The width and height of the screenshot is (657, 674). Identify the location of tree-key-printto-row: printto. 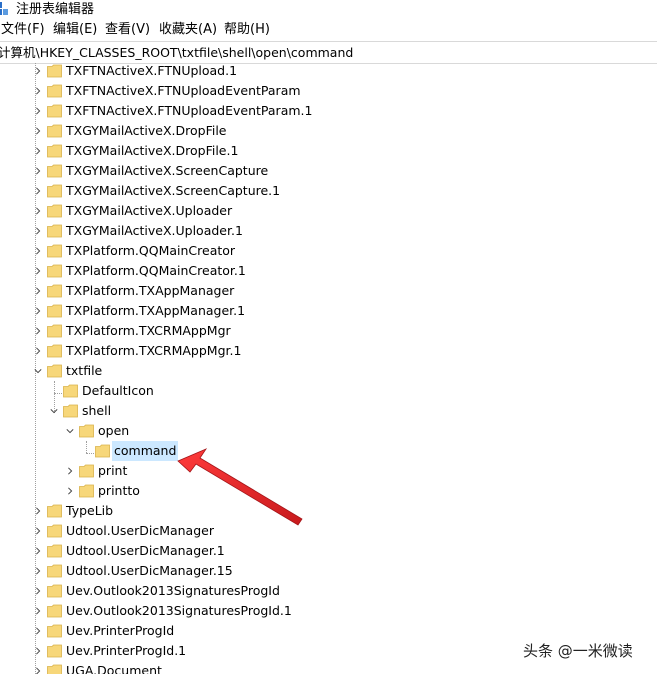
(328, 491).